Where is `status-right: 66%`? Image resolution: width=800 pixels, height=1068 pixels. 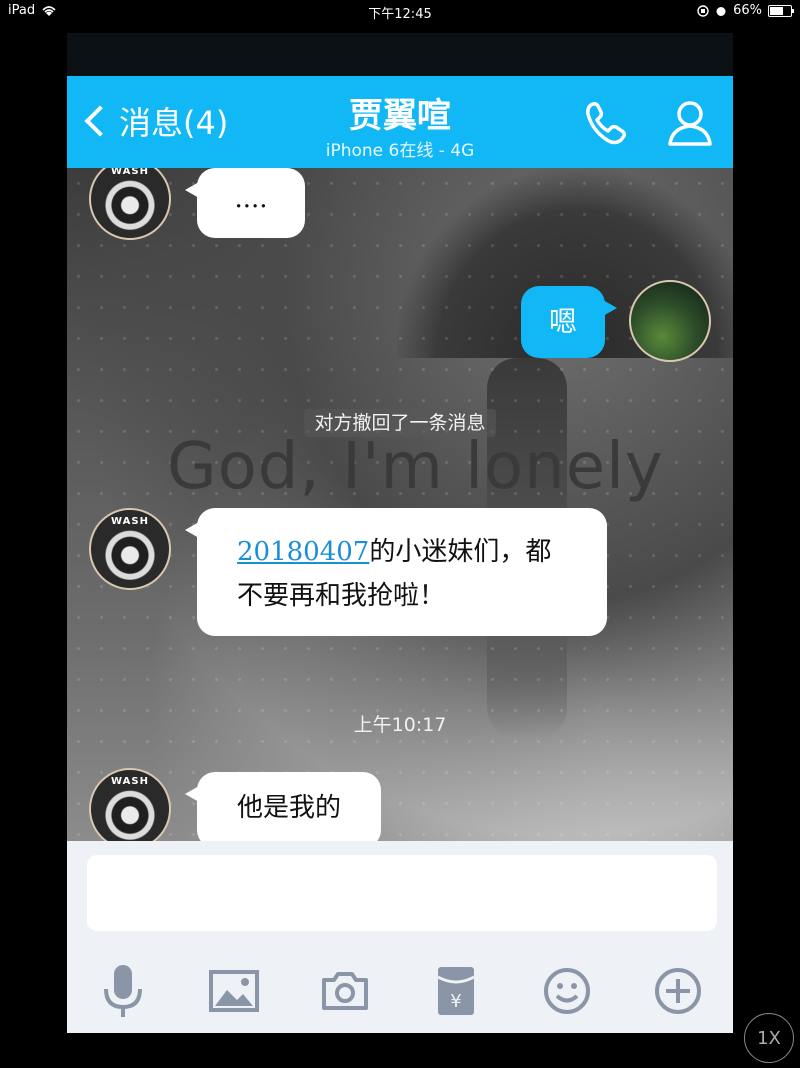
status-right: 66% is located at coordinates (745, 10).